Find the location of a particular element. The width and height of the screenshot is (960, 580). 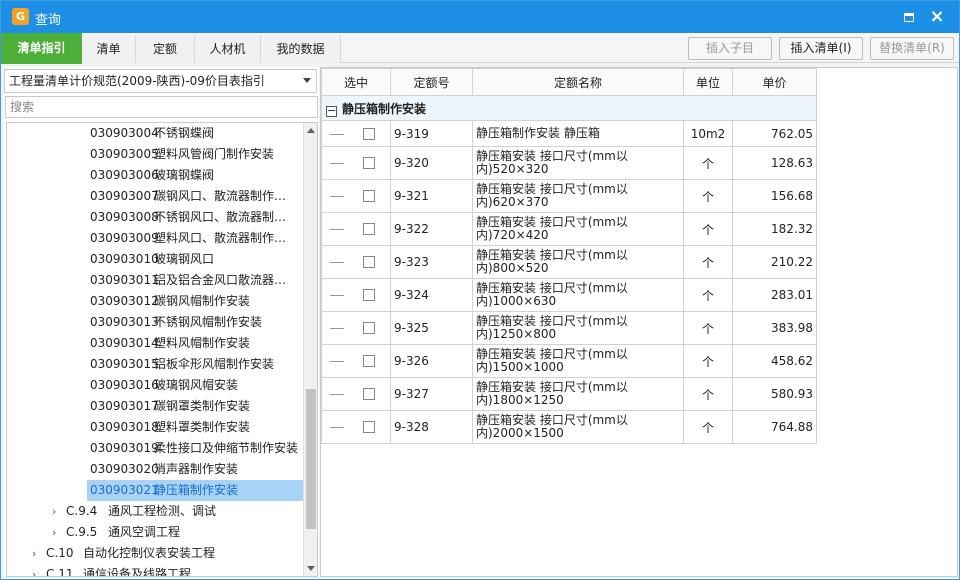

table-row: 9-325 静压箱安装 接口尺寸(mm以 内)1250×800 个 383.98 is located at coordinates (569, 328).